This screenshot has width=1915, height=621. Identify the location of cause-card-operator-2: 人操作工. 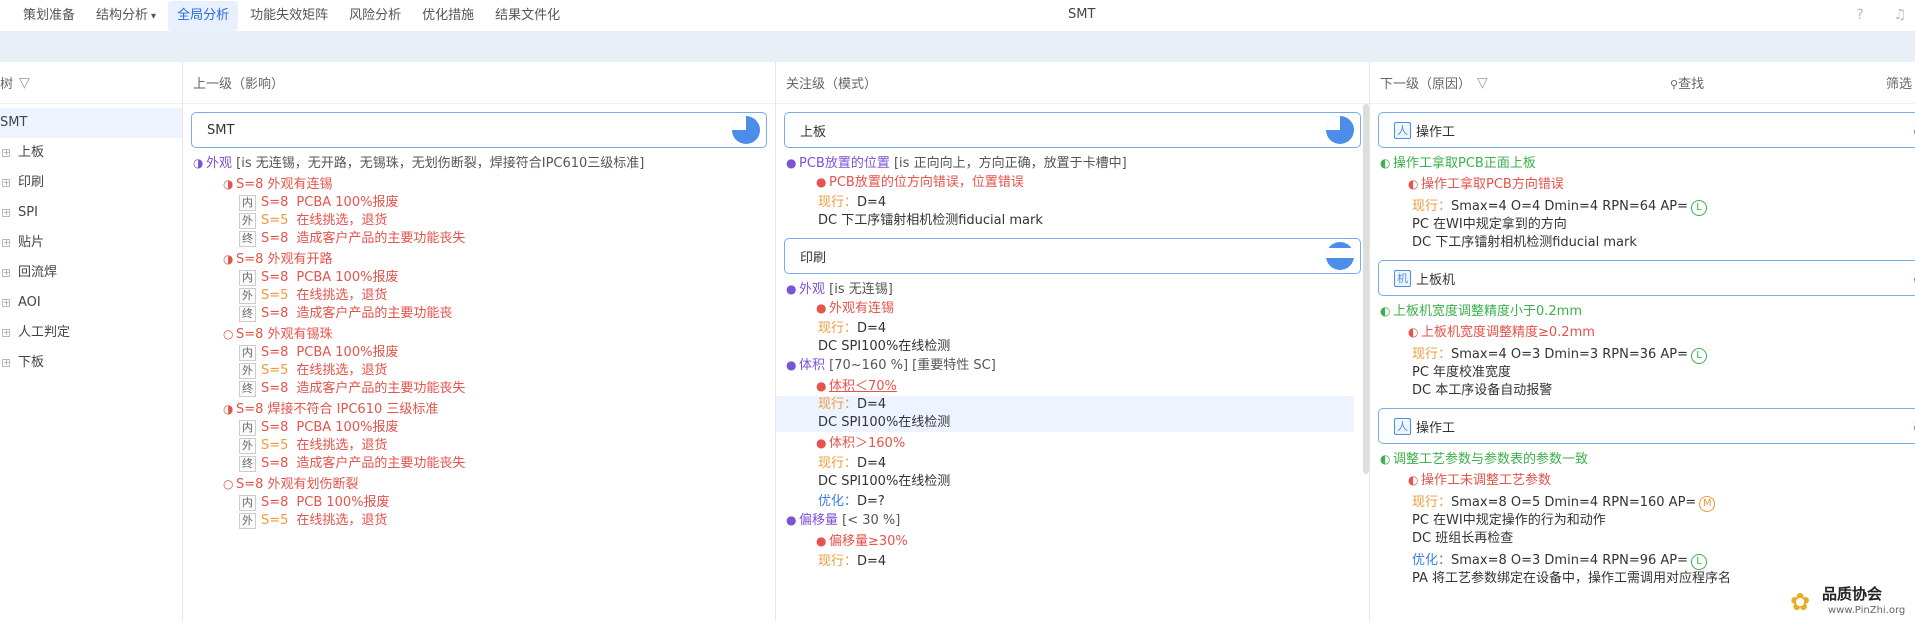
(1646, 426).